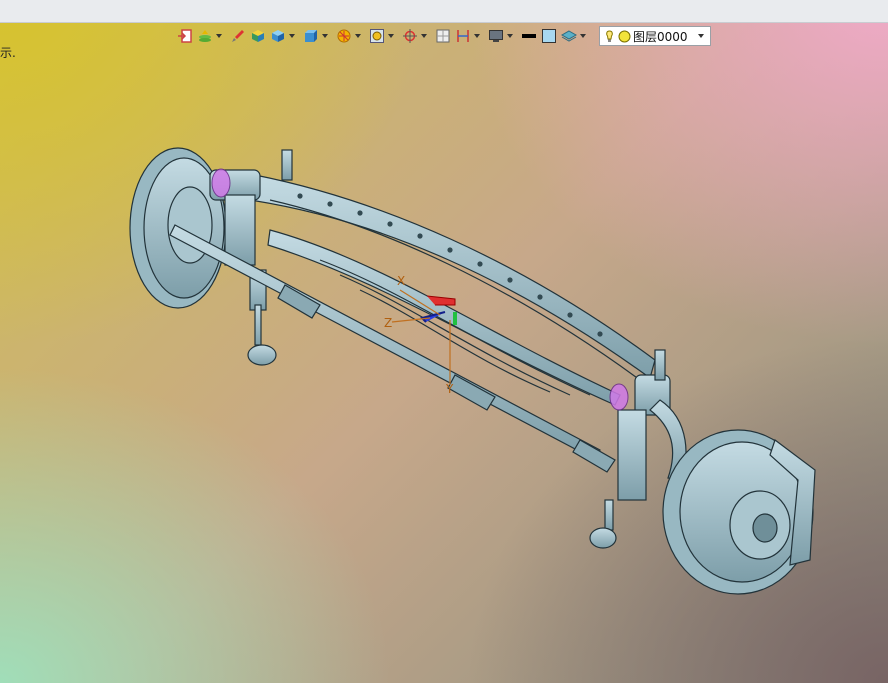 The width and height of the screenshot is (888, 683). What do you see at coordinates (388, 323) in the screenshot?
I see `axis-z-label: Z` at bounding box center [388, 323].